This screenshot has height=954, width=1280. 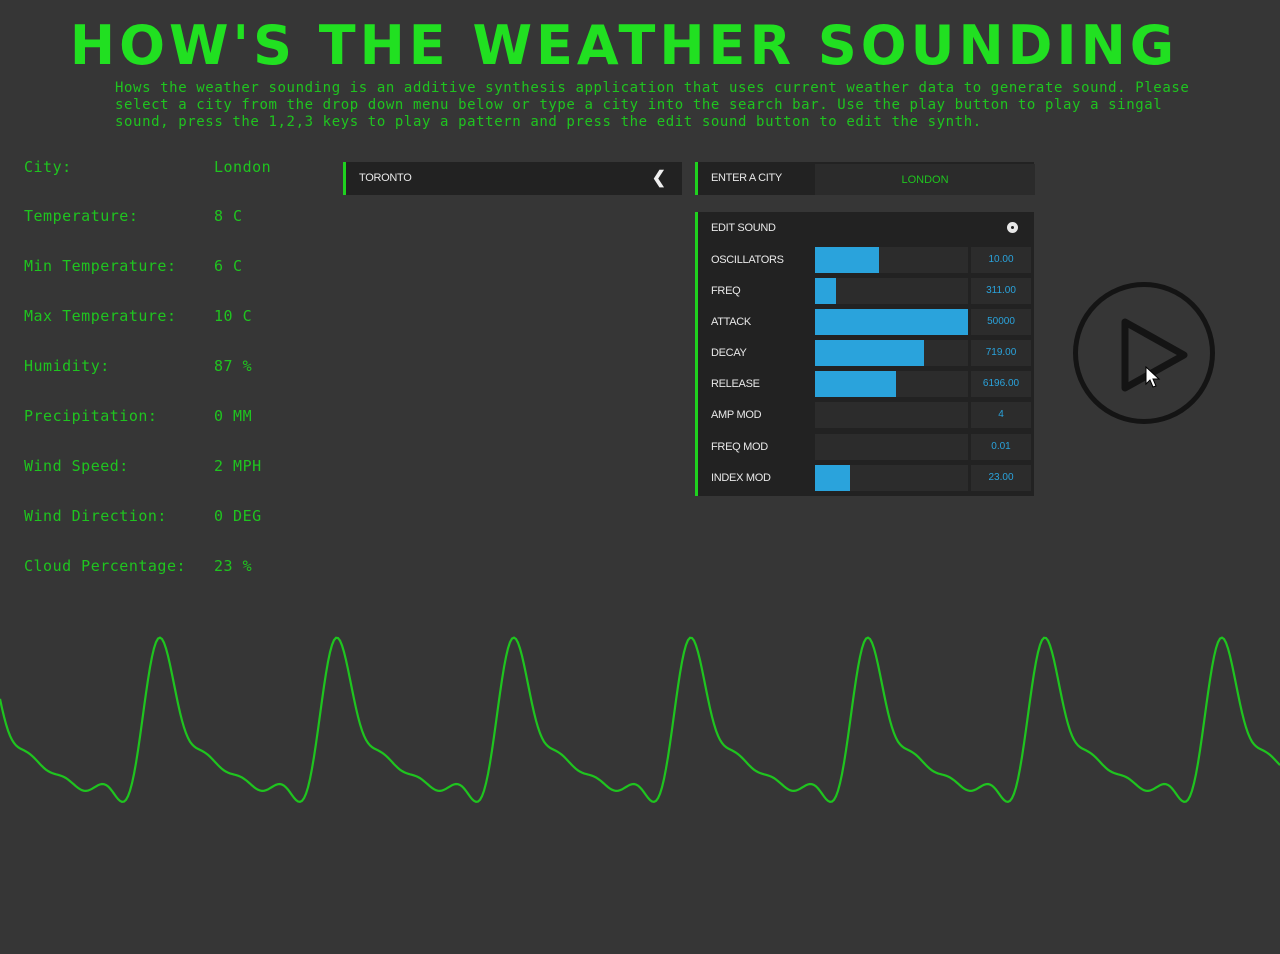 What do you see at coordinates (174, 517) in the screenshot?
I see `stat-wind-direction: Wind Direction: 0 DEG` at bounding box center [174, 517].